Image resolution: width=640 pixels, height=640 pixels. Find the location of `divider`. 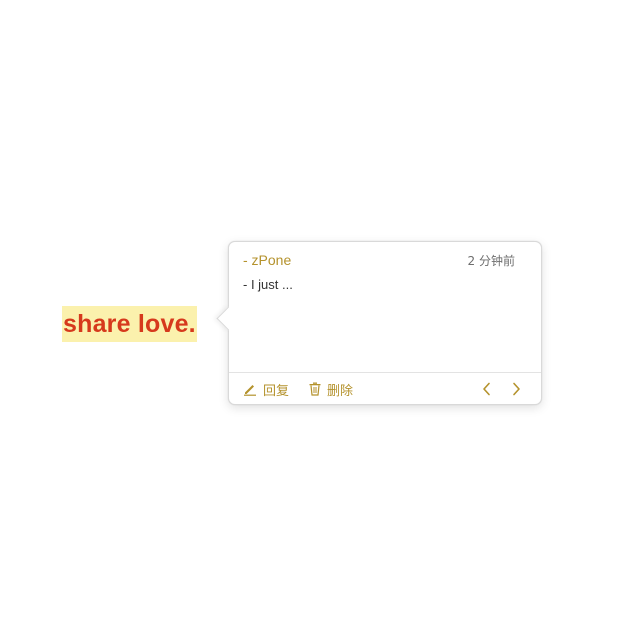

divider is located at coordinates (385, 372).